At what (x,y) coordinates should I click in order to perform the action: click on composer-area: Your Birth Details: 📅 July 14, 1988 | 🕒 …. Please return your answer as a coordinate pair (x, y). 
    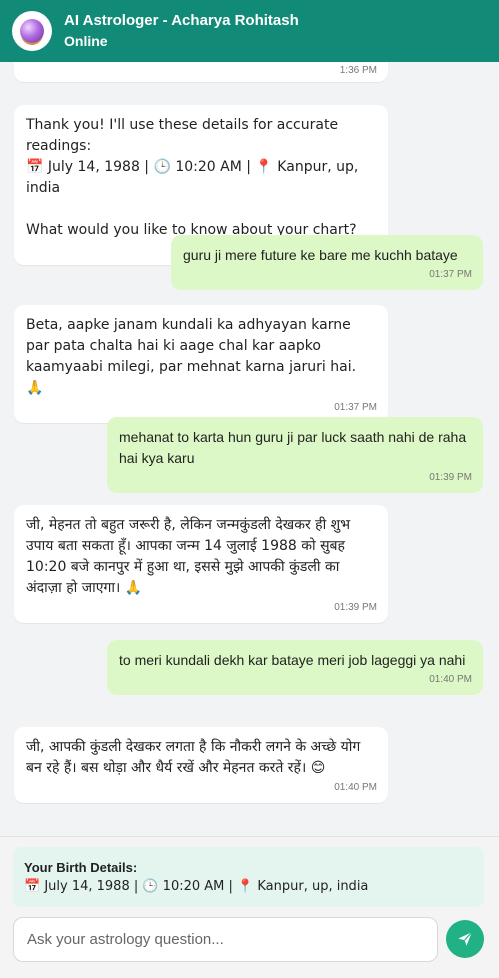
    Looking at the image, I should click on (249, 907).